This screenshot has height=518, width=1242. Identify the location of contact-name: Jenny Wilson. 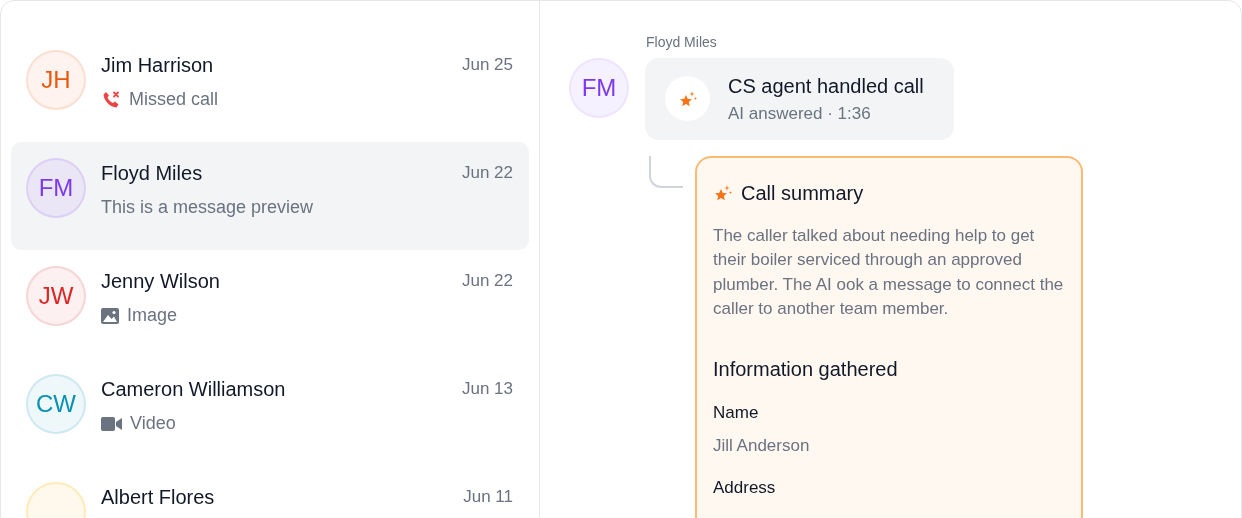
(160, 281).